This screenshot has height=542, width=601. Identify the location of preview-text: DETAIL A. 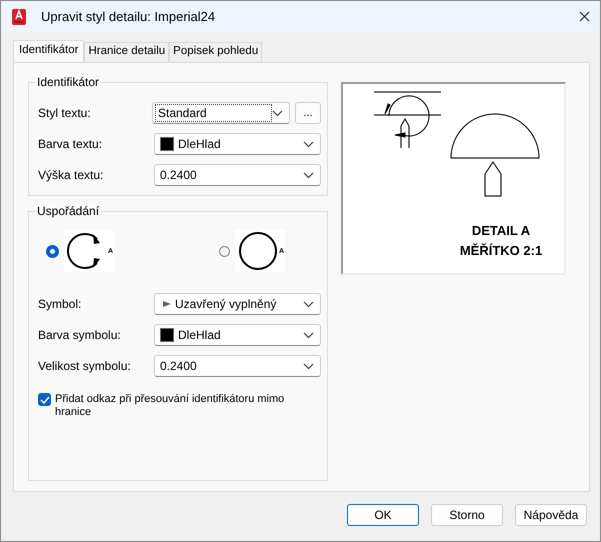
(501, 231).